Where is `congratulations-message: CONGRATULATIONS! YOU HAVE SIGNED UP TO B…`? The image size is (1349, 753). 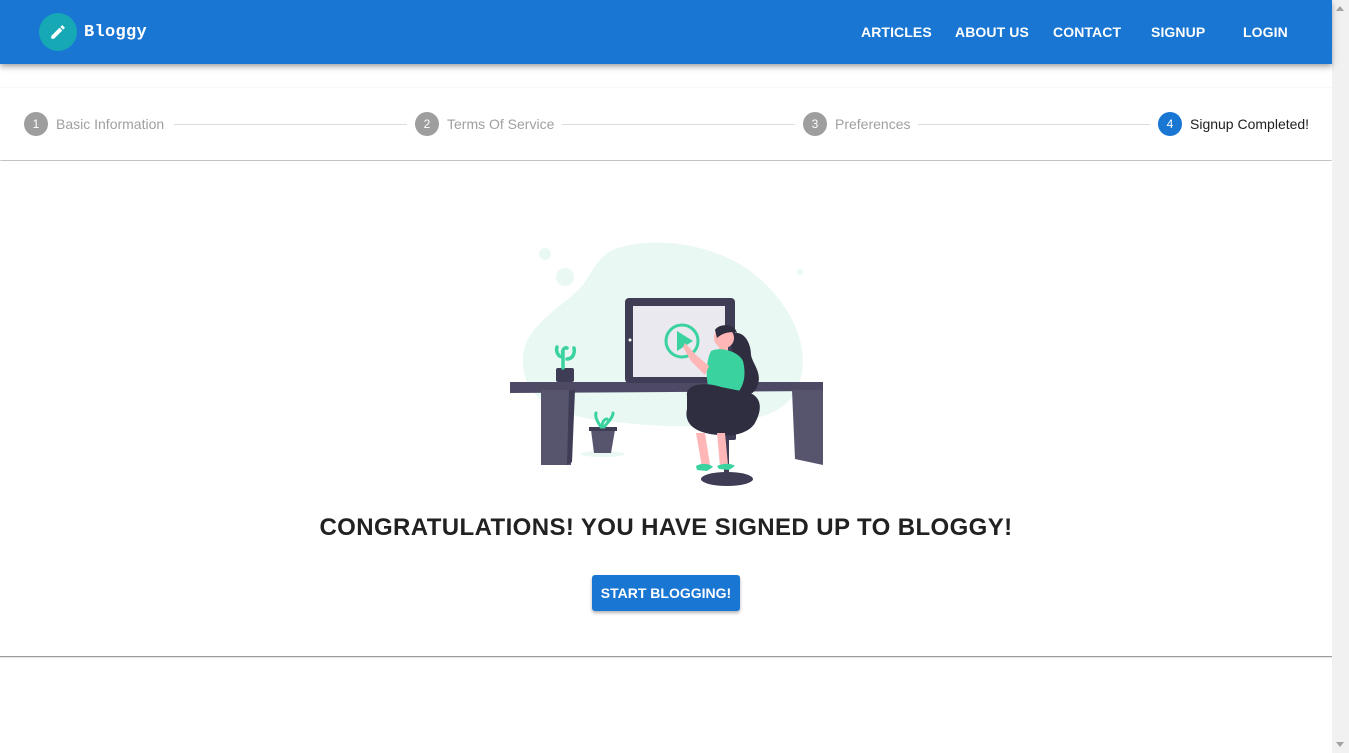 congratulations-message: CONGRATULATIONS! YOU HAVE SIGNED UP TO B… is located at coordinates (666, 527).